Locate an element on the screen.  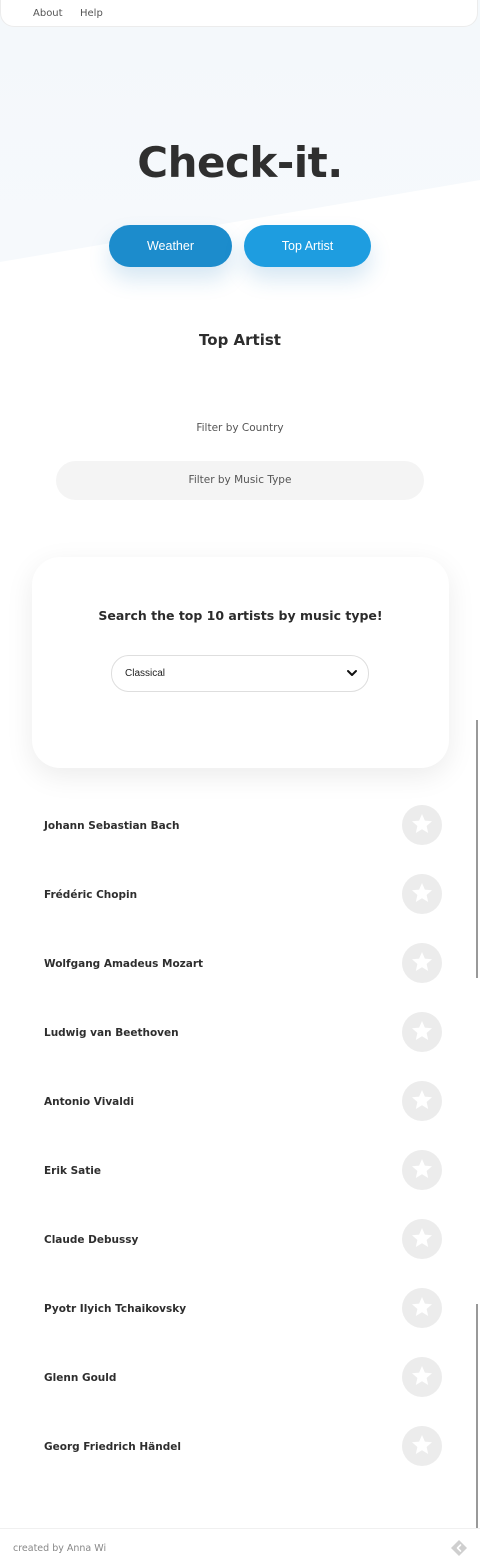
artist-name: Claude Debussy is located at coordinates (91, 1240).